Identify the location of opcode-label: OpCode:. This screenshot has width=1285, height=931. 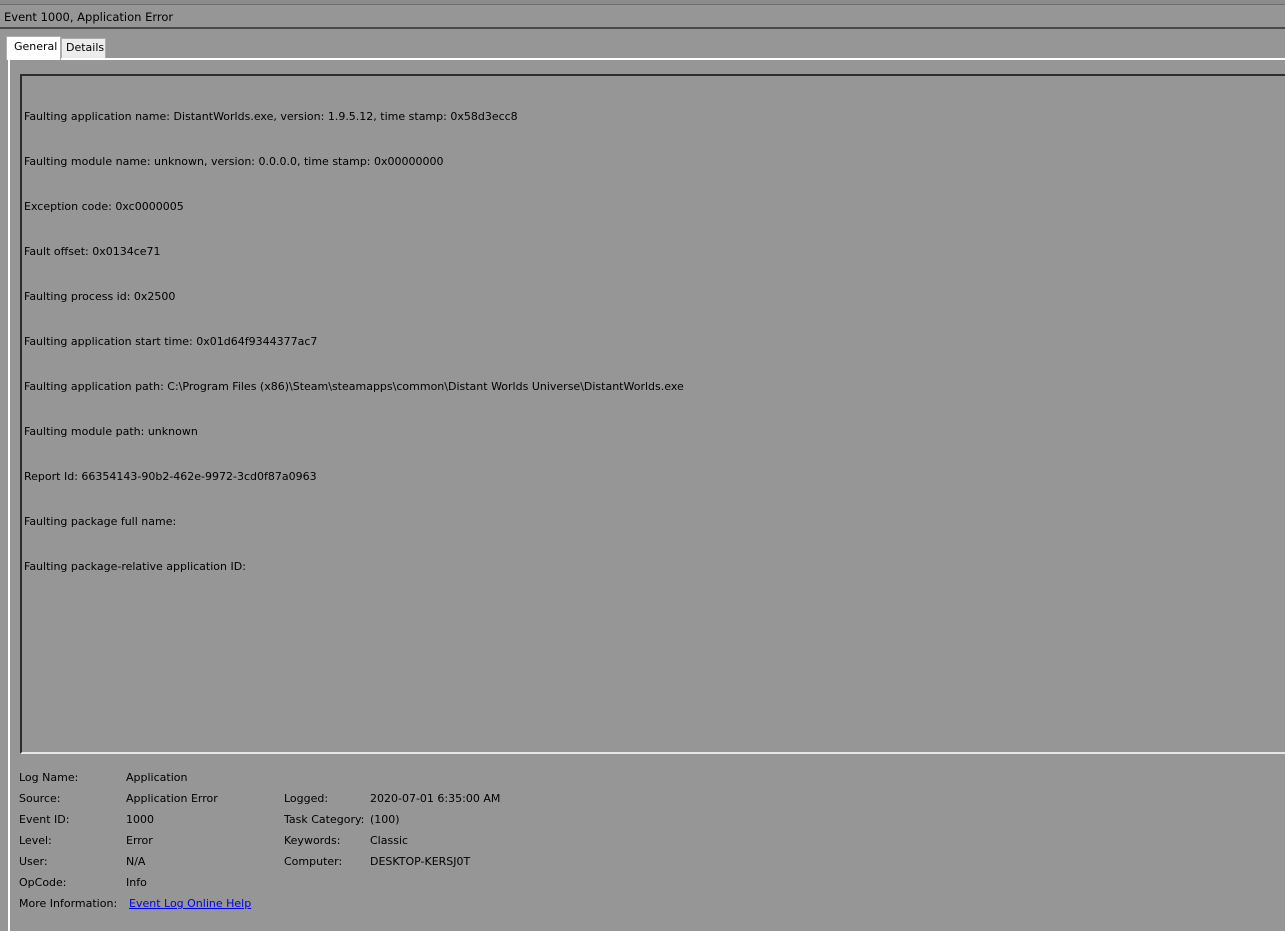
(43, 882).